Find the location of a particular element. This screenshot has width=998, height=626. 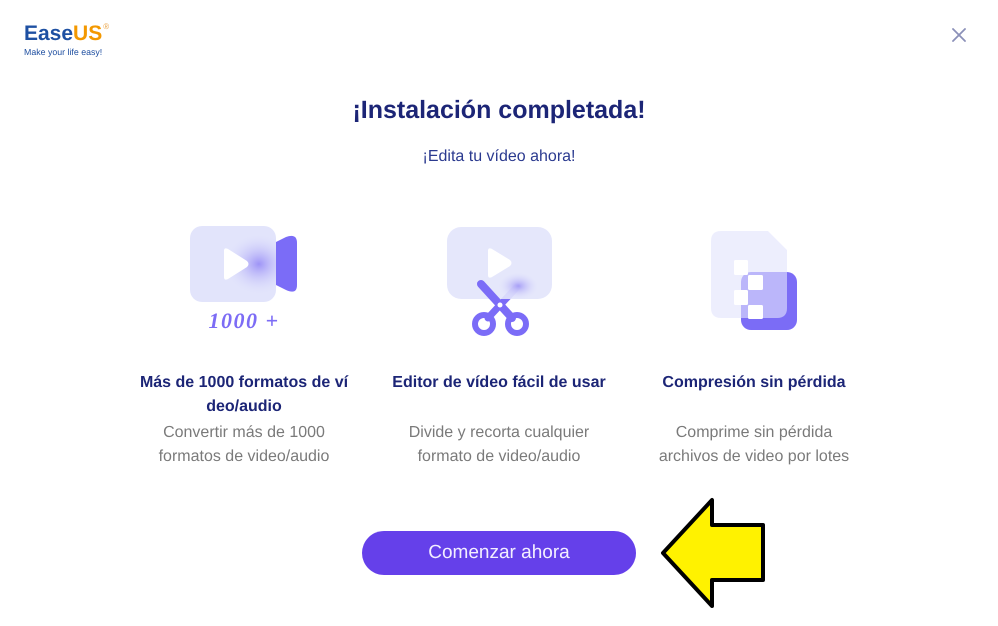

compressed-file-icon is located at coordinates (754, 280).